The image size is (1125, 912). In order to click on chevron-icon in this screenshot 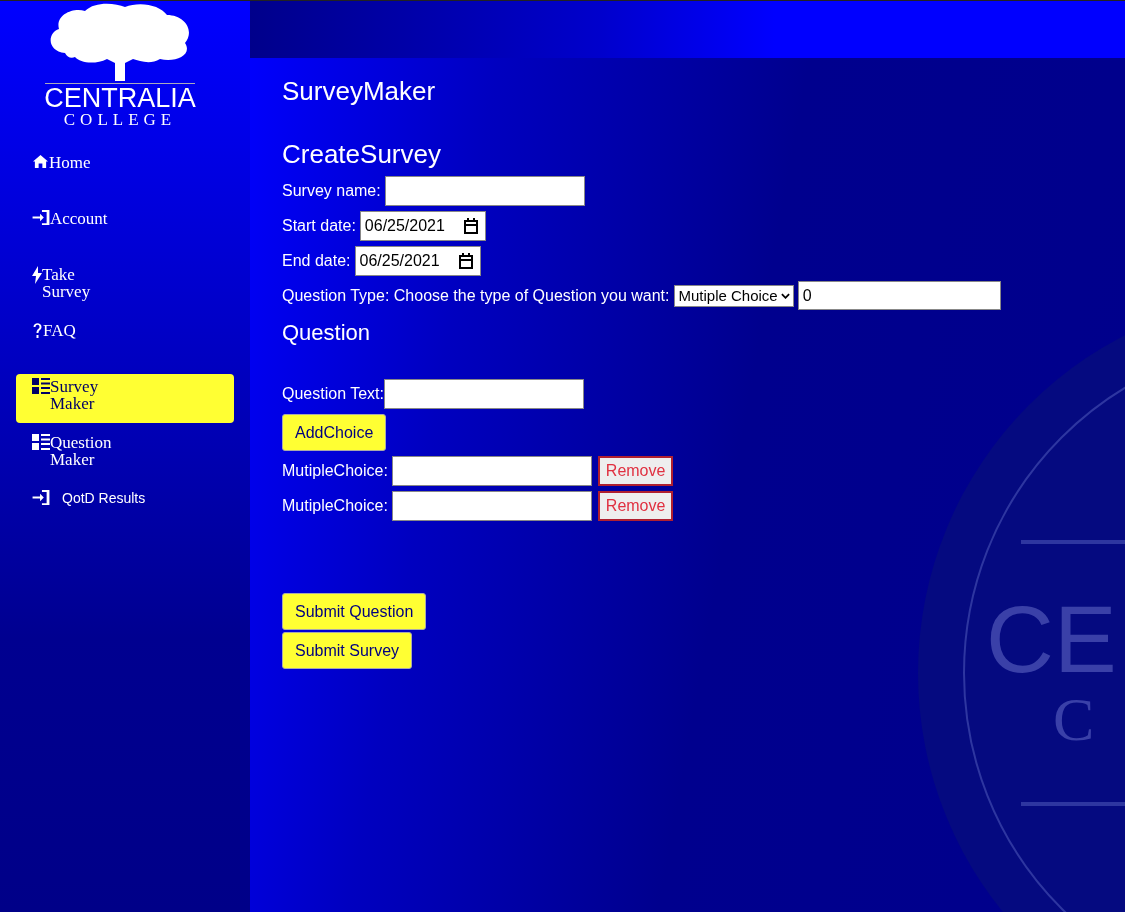, I will do `click(785, 295)`.